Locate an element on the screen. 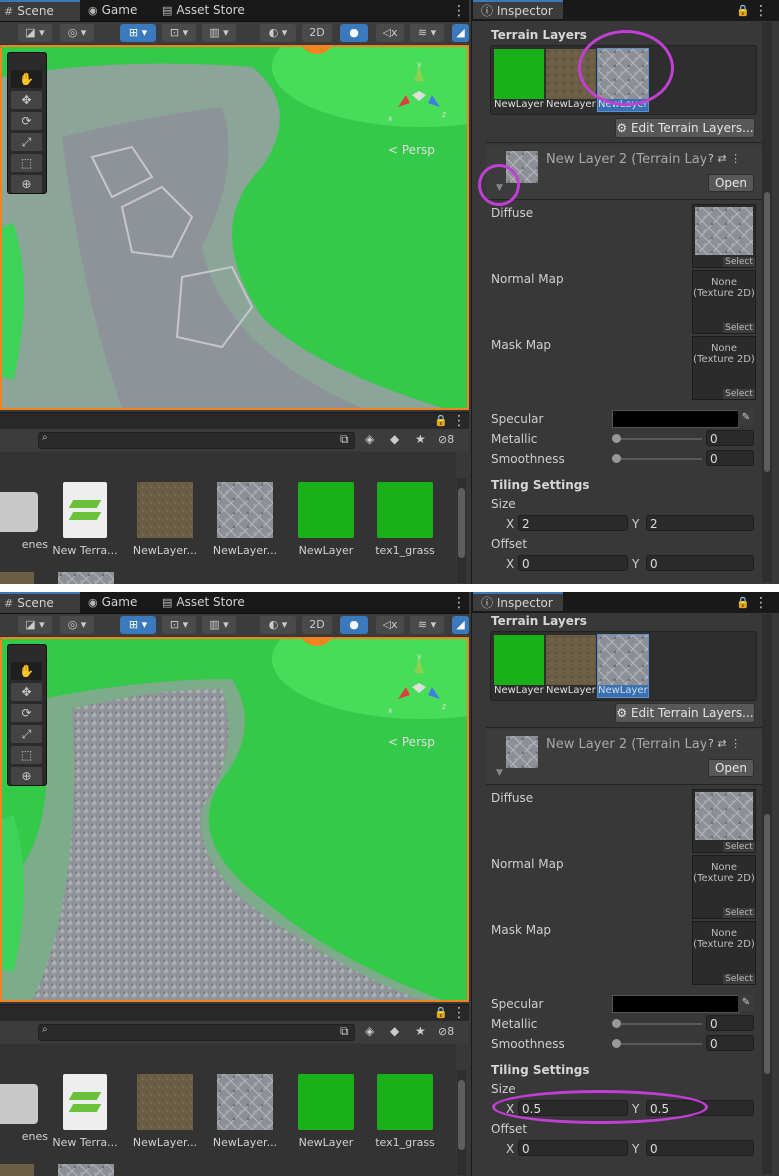 This screenshot has width=779, height=1176. metallic-slider-handle is located at coordinates (616, 1023).